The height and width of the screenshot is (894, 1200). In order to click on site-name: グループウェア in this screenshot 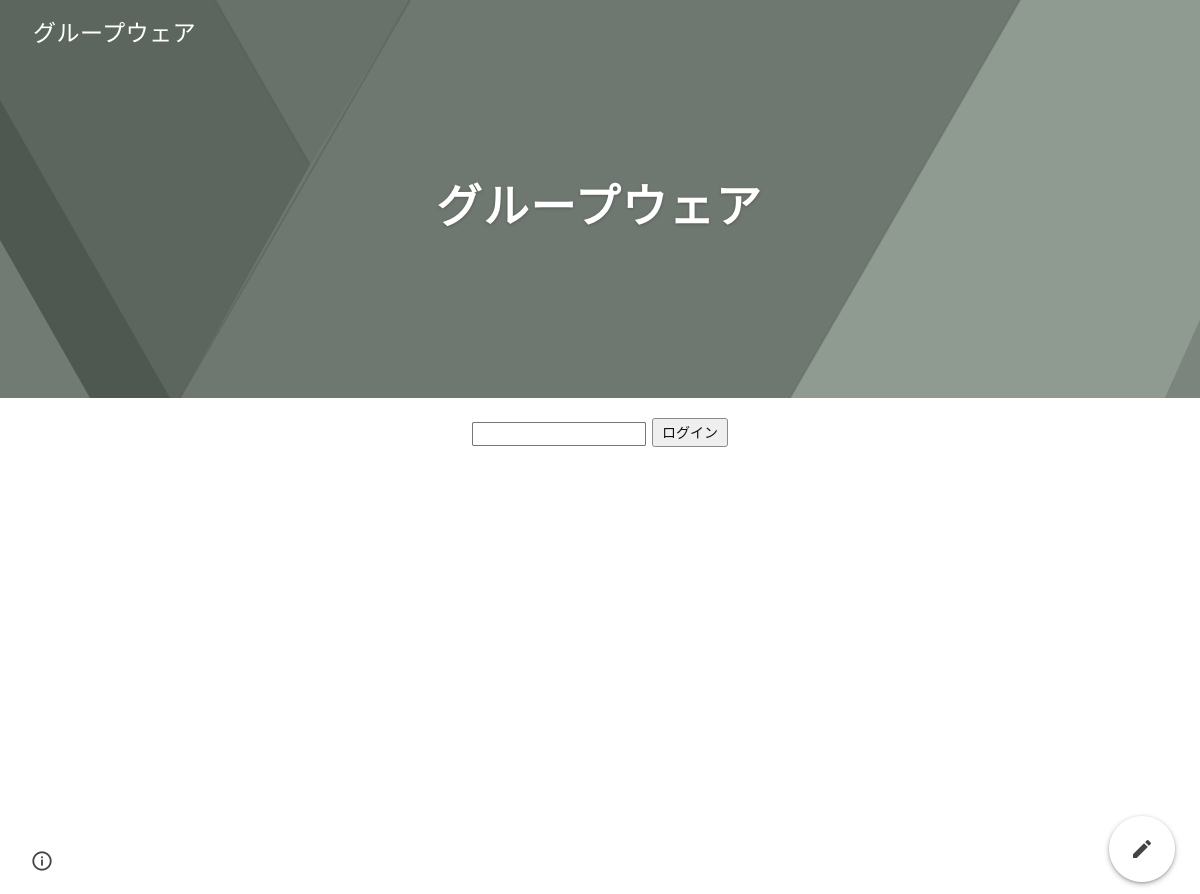, I will do `click(114, 31)`.